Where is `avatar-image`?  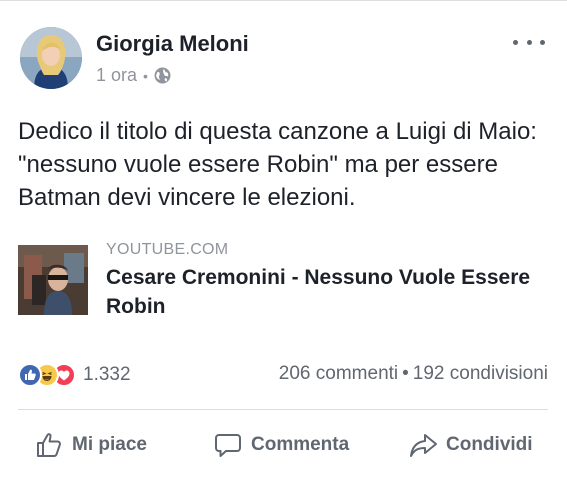
avatar-image is located at coordinates (51, 58).